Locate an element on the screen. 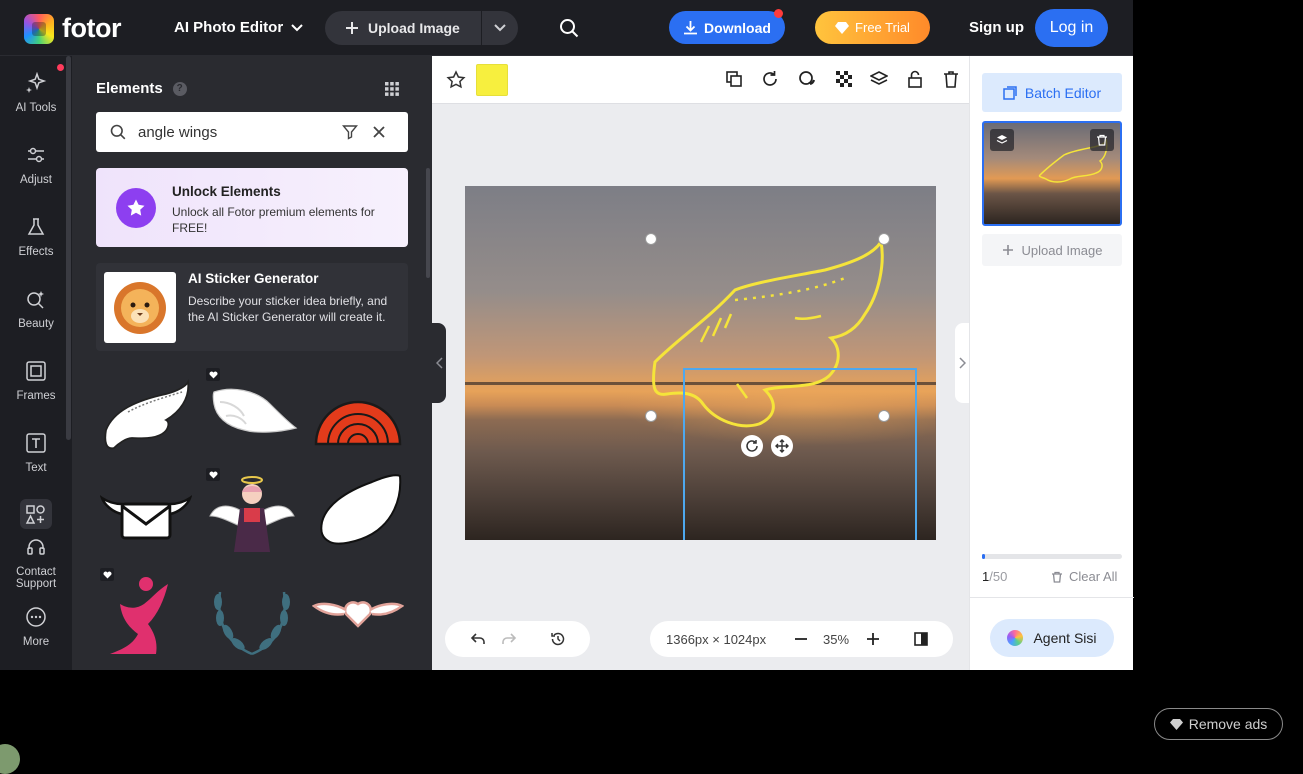 Image resolution: width=1303 pixels, height=774 pixels. logo-mark-icon is located at coordinates (39, 28).